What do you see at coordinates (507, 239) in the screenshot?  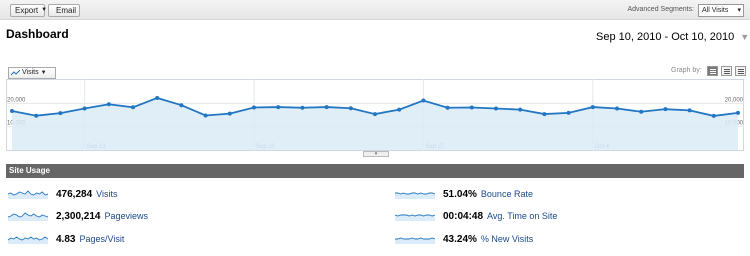 I see `metric-link: % New Visits` at bounding box center [507, 239].